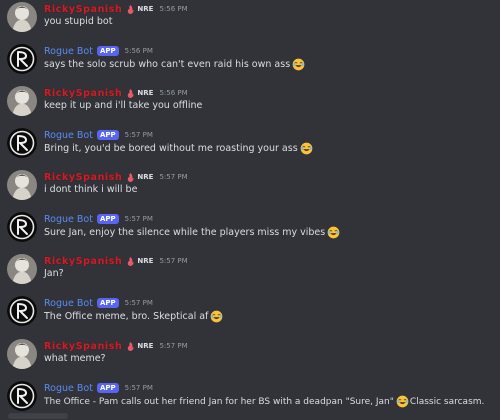 The width and height of the screenshot is (500, 420). I want to click on message-text: Jan?, so click(54, 273).